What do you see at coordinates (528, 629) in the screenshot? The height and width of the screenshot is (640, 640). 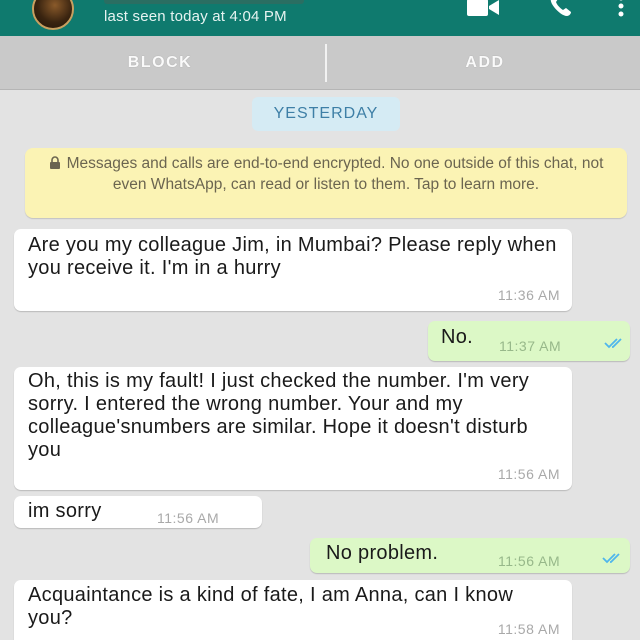 I see `message-time: 11:58 AM` at bounding box center [528, 629].